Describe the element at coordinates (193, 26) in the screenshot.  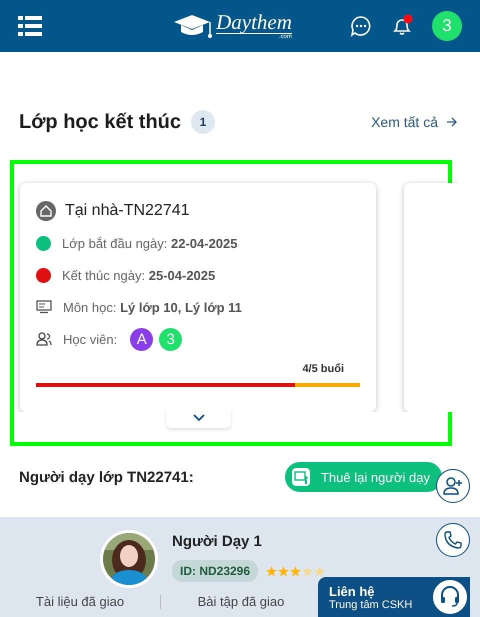
I see `graduation-cap-icon` at that location.